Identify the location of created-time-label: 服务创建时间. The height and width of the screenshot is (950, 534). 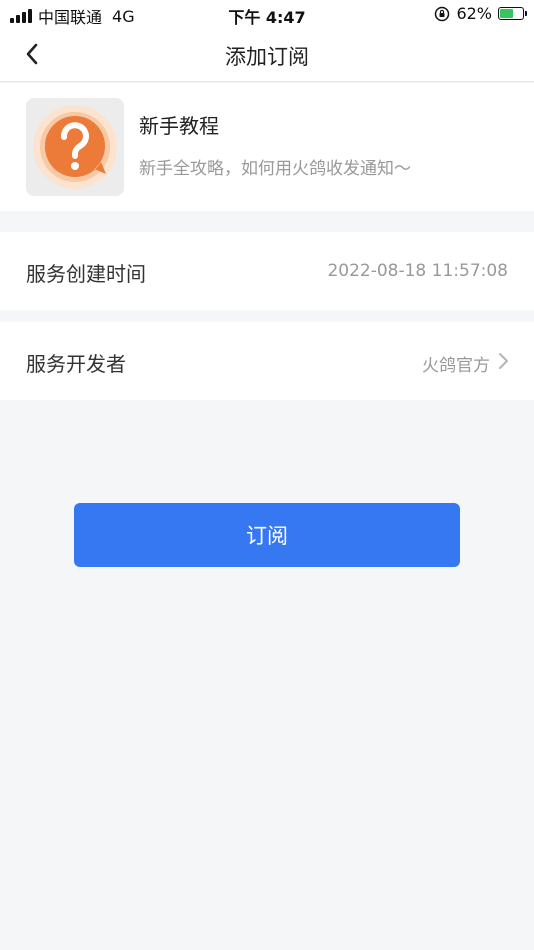
(86, 274).